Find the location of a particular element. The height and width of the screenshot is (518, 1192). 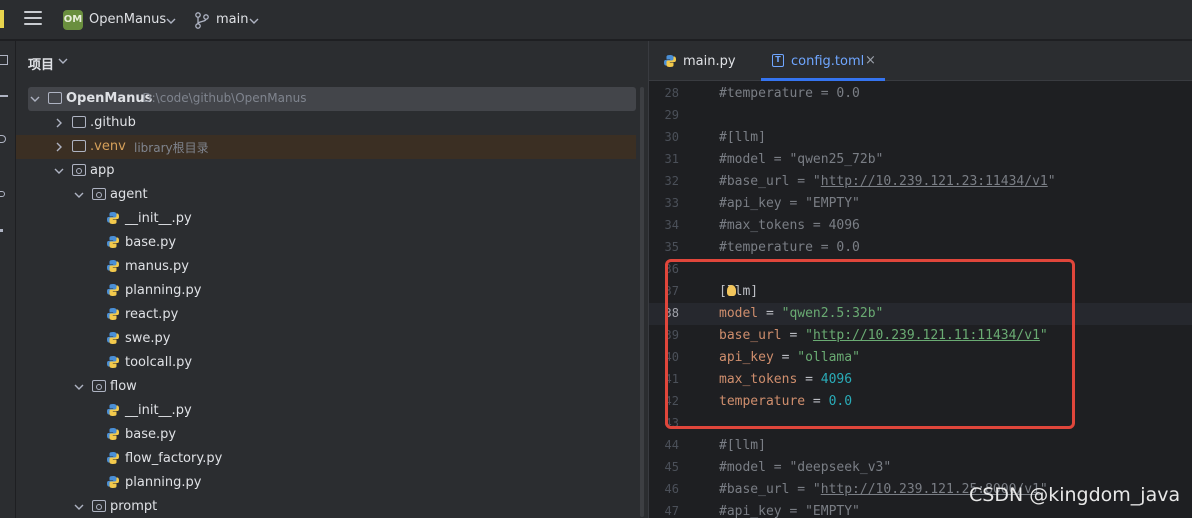

code-text: #model = "deepseek_v3" is located at coordinates (805, 467).